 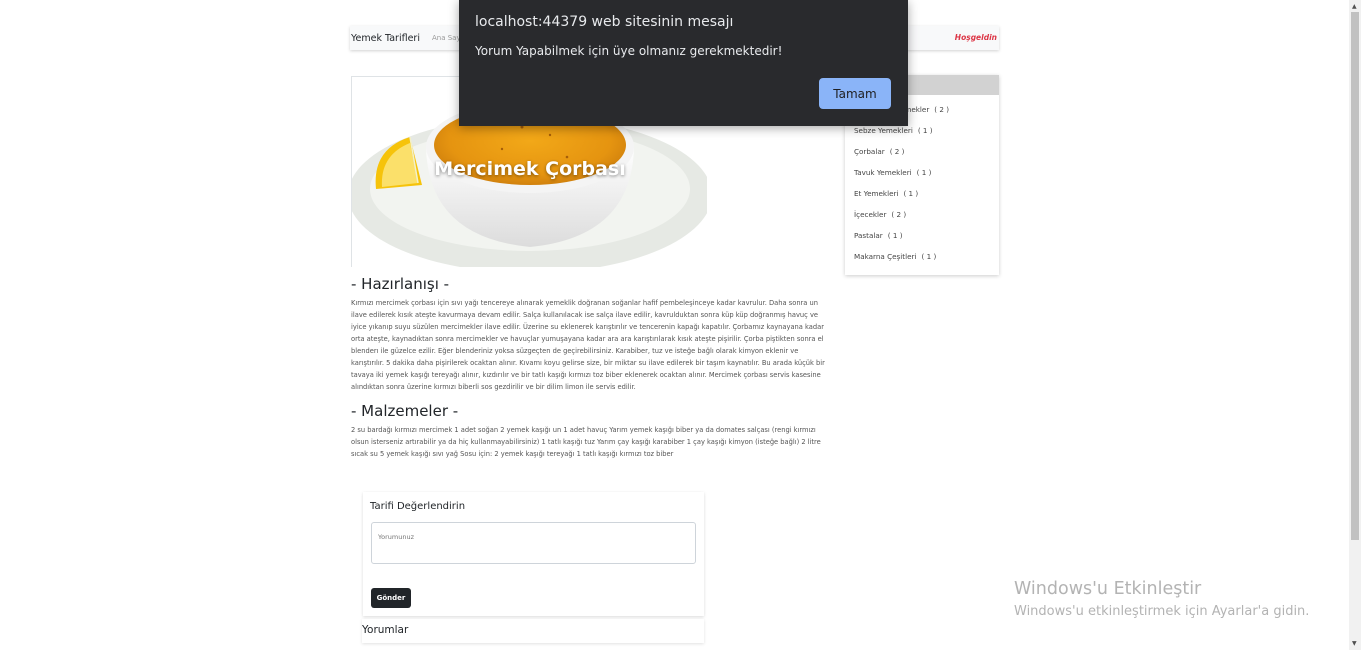 What do you see at coordinates (1108, 589) in the screenshot?
I see `windows-activation-title: Windows'u Etkinleştir` at bounding box center [1108, 589].